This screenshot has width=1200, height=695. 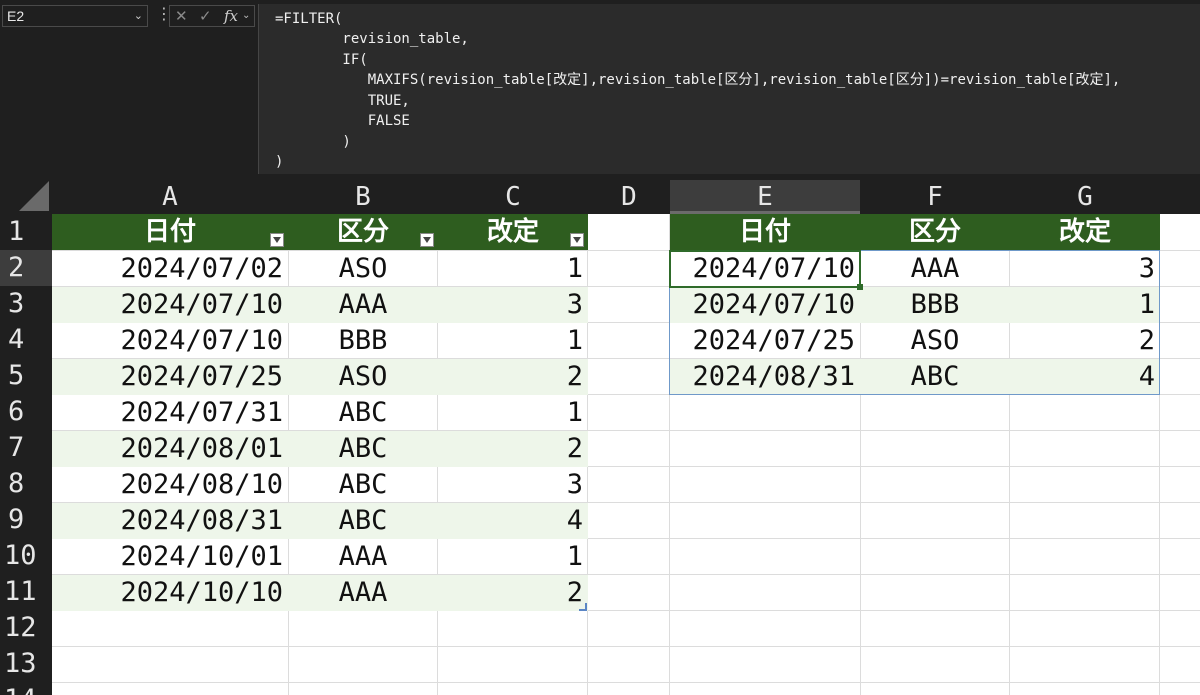 I want to click on table-cell: BBB, so click(x=363, y=341).